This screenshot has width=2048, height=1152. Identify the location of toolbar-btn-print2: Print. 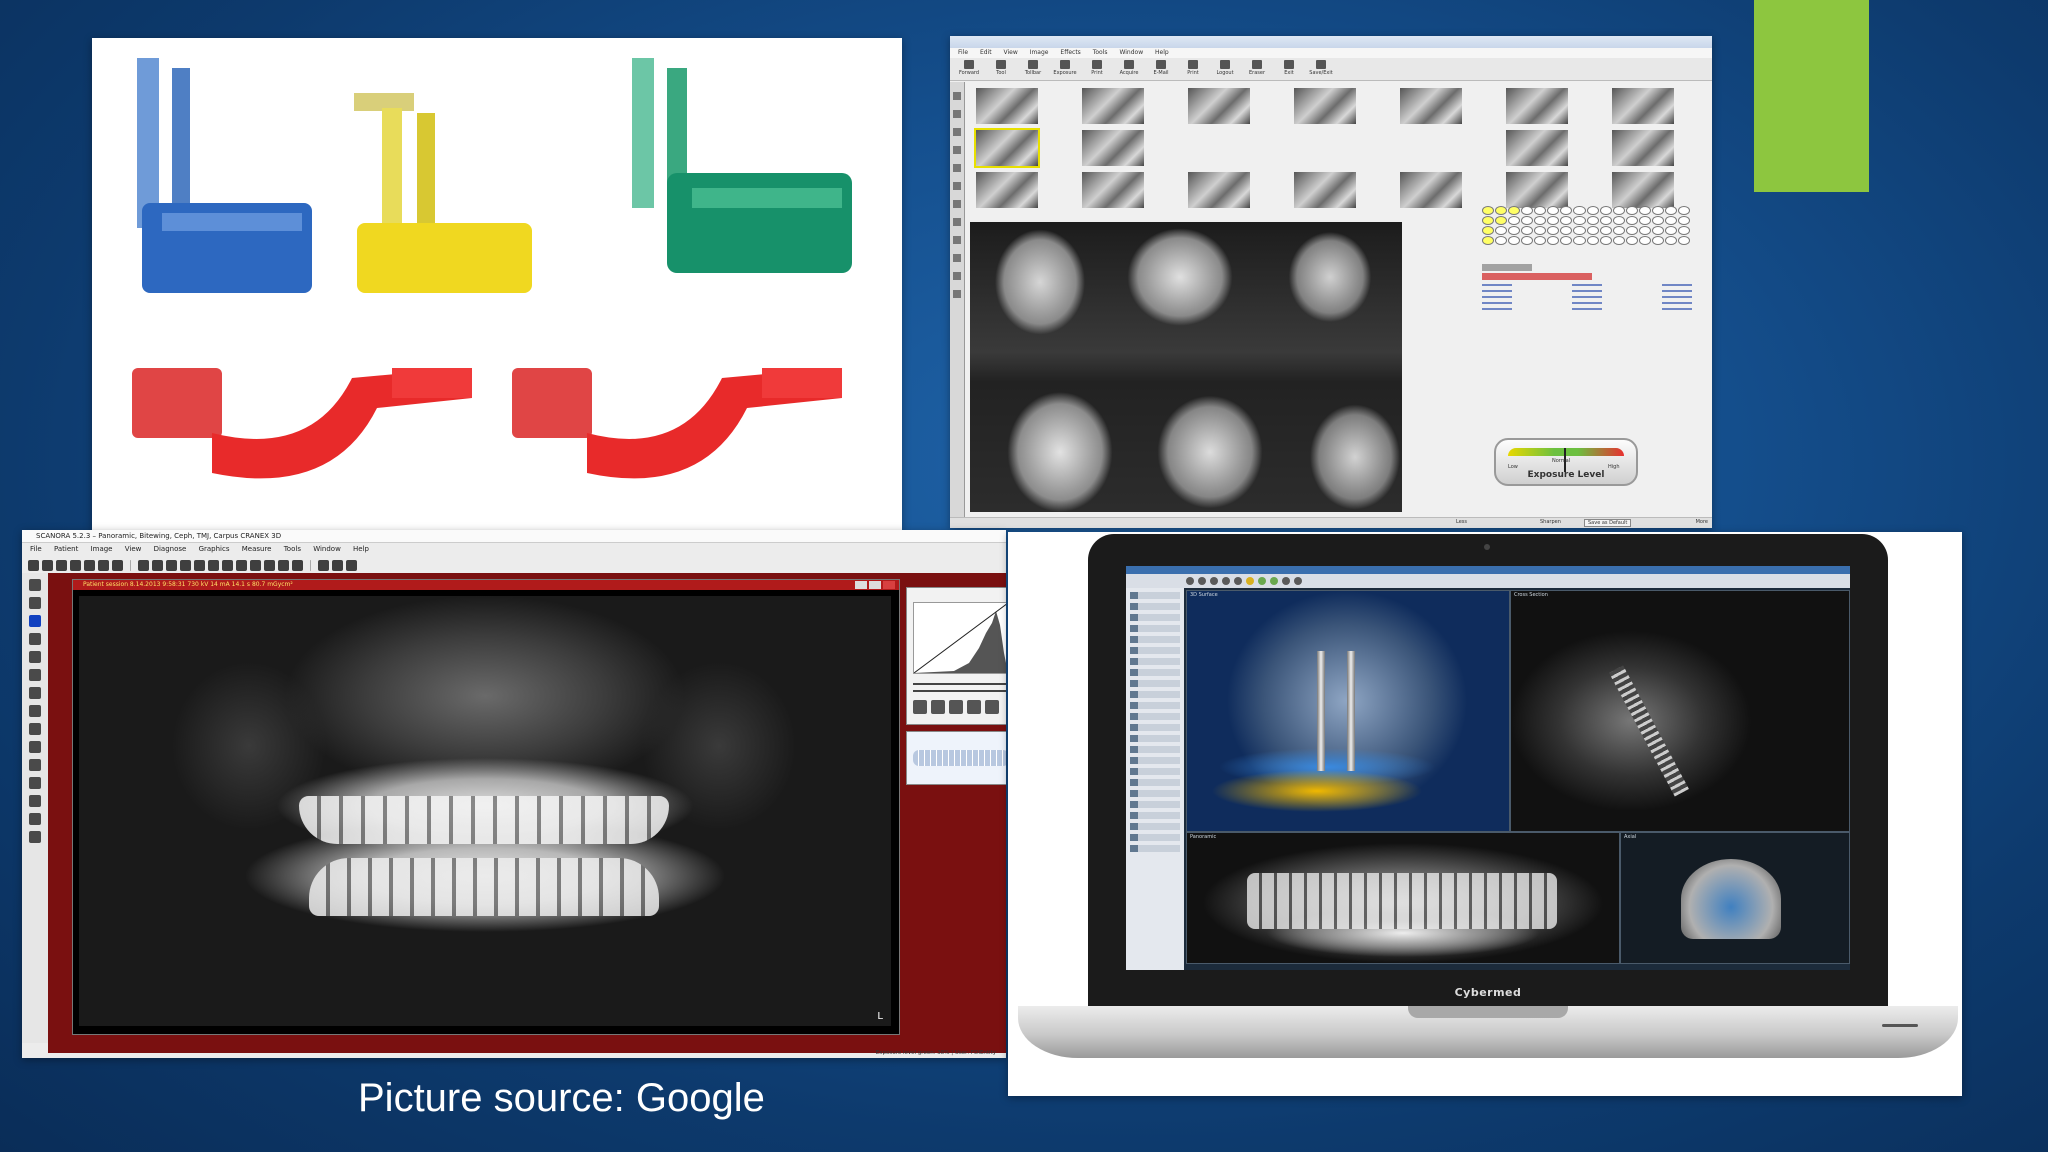
(1193, 69).